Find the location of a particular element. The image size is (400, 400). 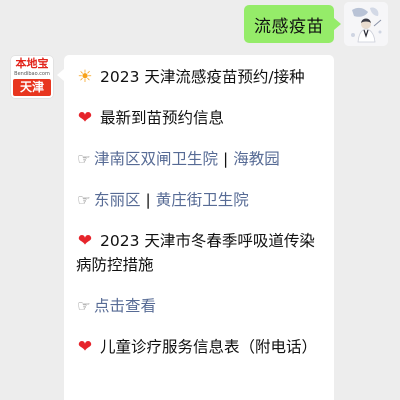

link-huangzhuang-clinic: 黄庄街卫生院 is located at coordinates (202, 200).